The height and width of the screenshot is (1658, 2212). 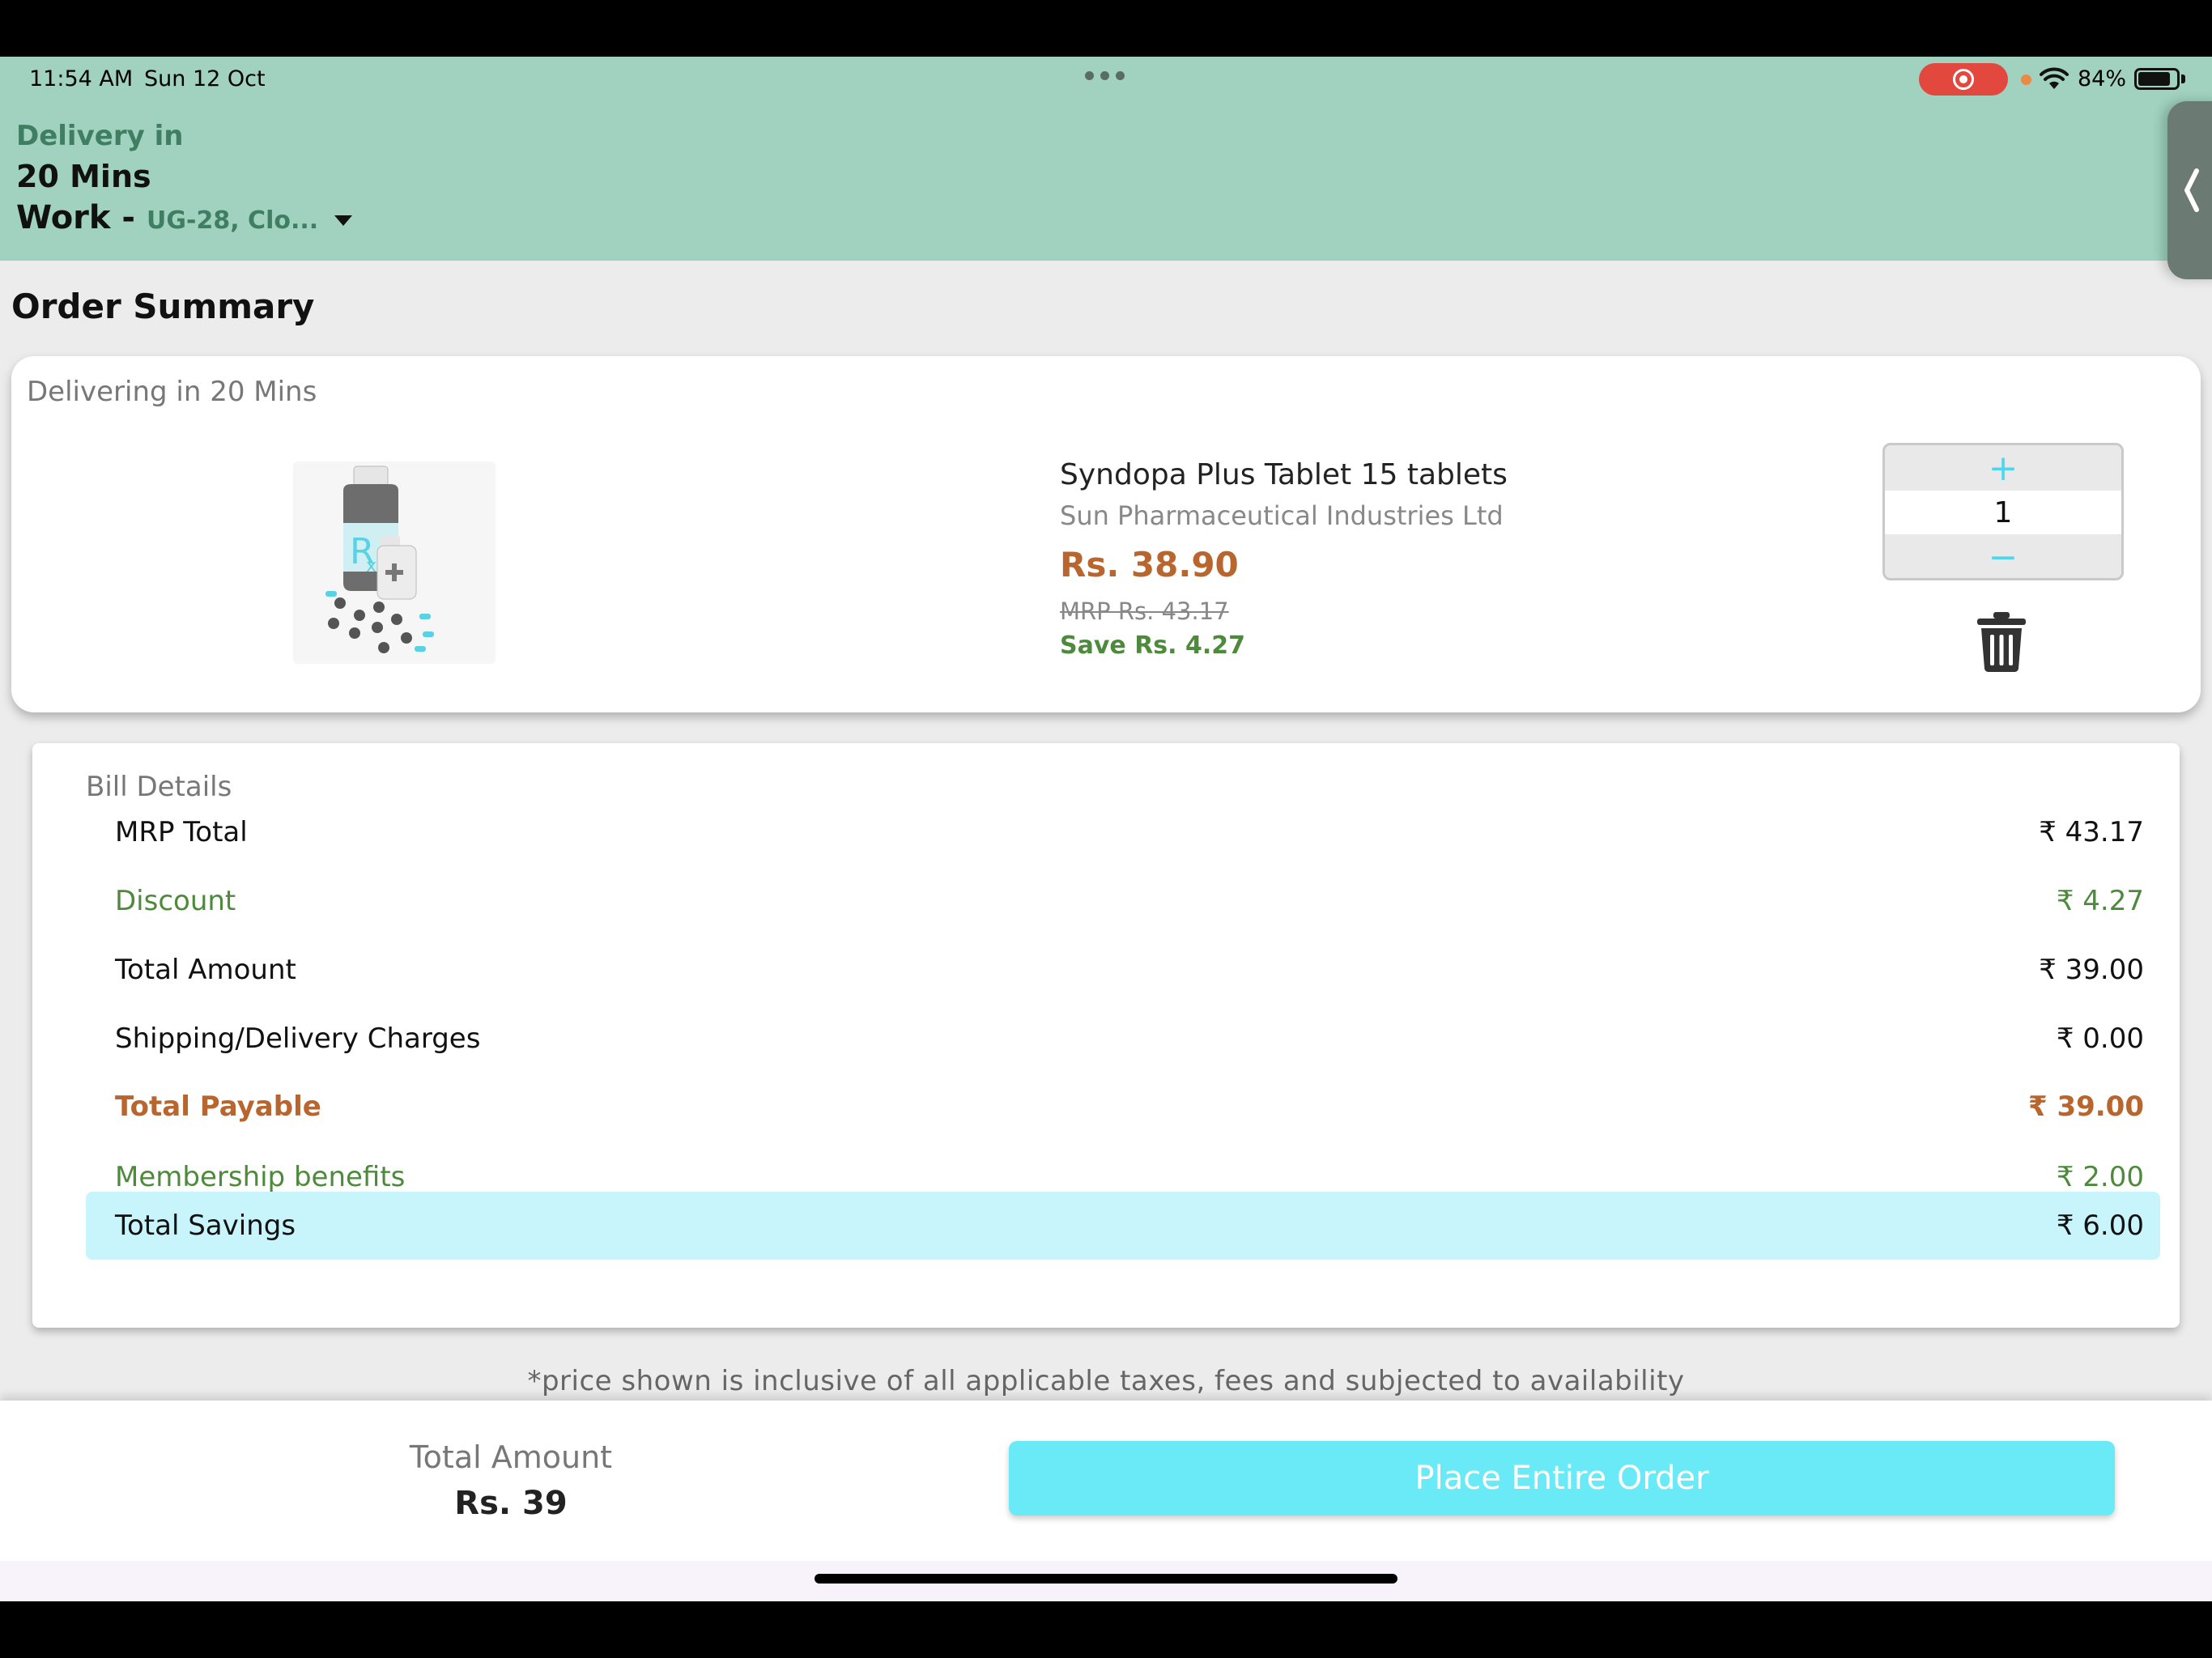 What do you see at coordinates (1153, 645) in the screenshot?
I see `product-savings: Save Rs. 4.27` at bounding box center [1153, 645].